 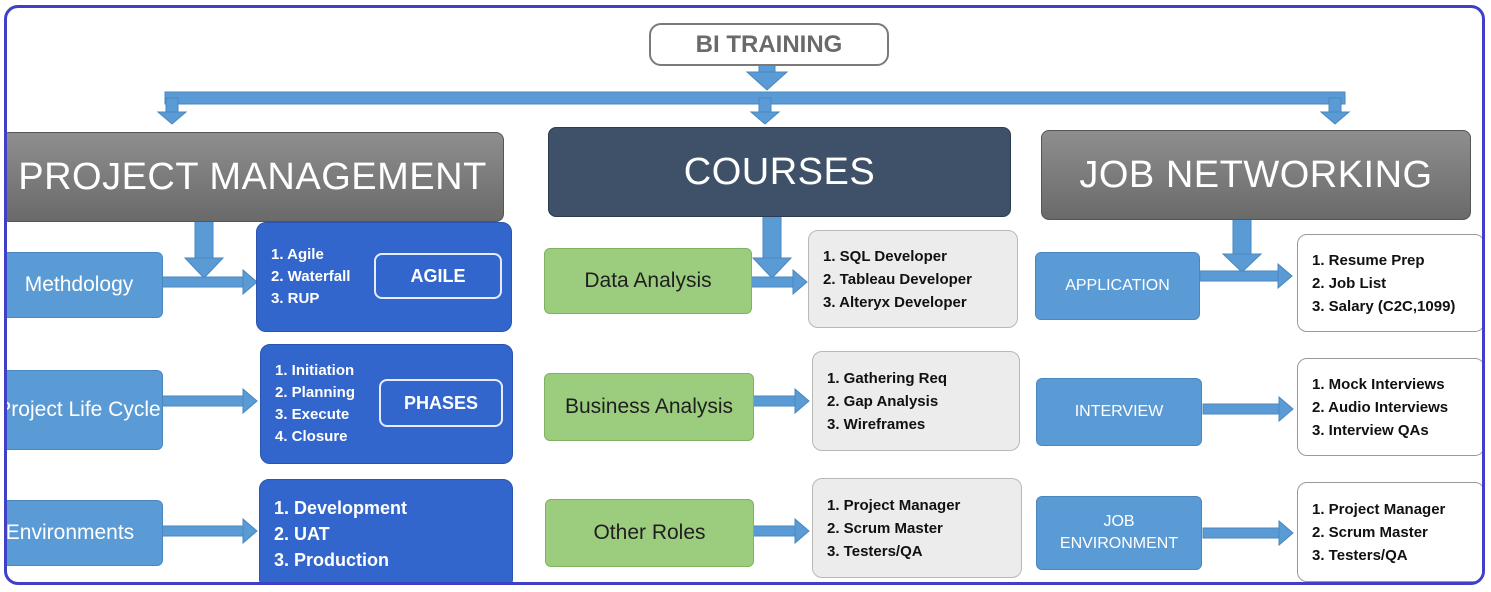 What do you see at coordinates (800, 282) in the screenshot?
I see `connector-courses-row1-arrow` at bounding box center [800, 282].